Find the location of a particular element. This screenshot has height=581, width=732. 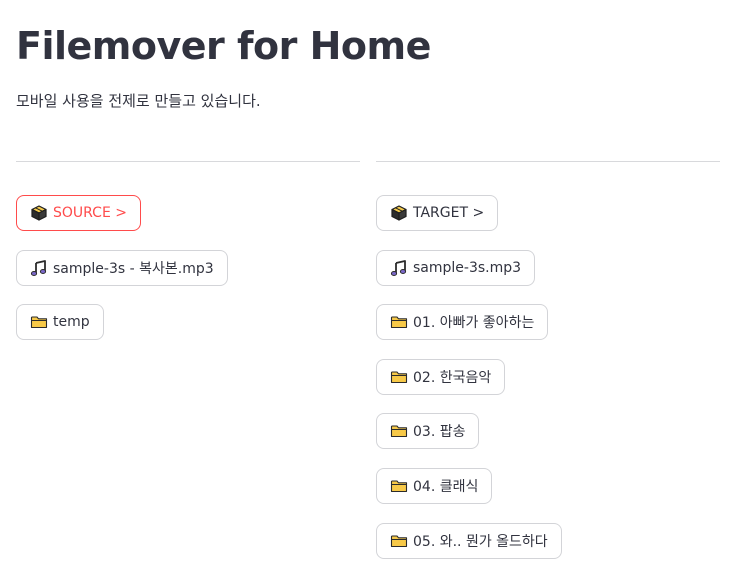

target-divider is located at coordinates (548, 161).